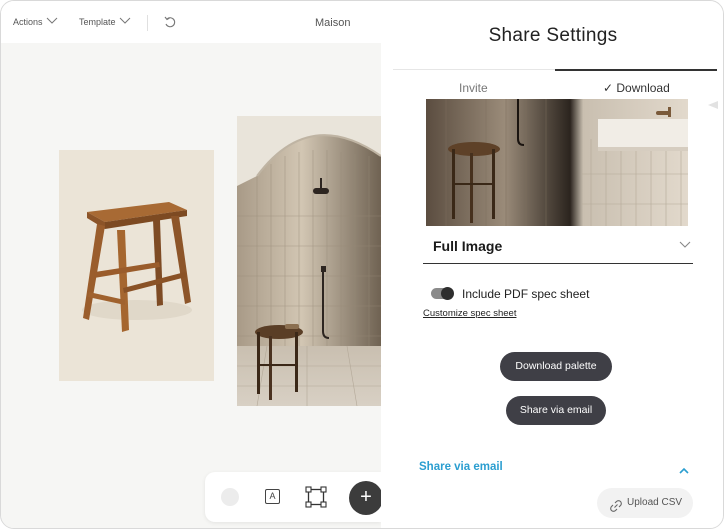  I want to click on text-tool-icon: A, so click(272, 496).